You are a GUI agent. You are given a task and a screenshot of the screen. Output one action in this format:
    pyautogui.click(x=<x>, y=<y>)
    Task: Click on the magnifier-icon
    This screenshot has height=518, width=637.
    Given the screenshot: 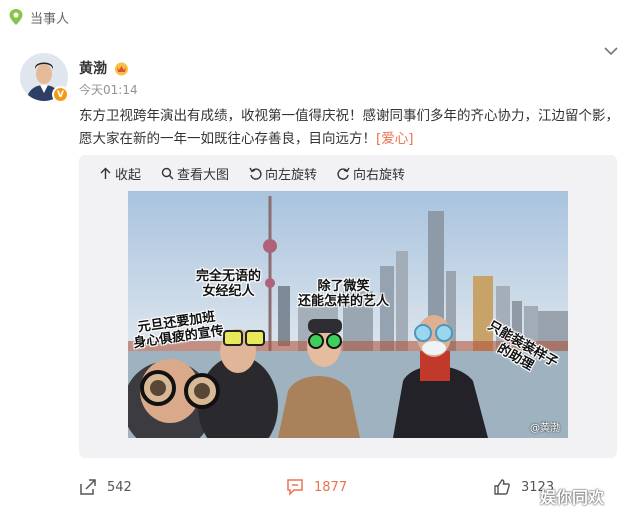 What is the action you would take?
    pyautogui.click(x=167, y=173)
    